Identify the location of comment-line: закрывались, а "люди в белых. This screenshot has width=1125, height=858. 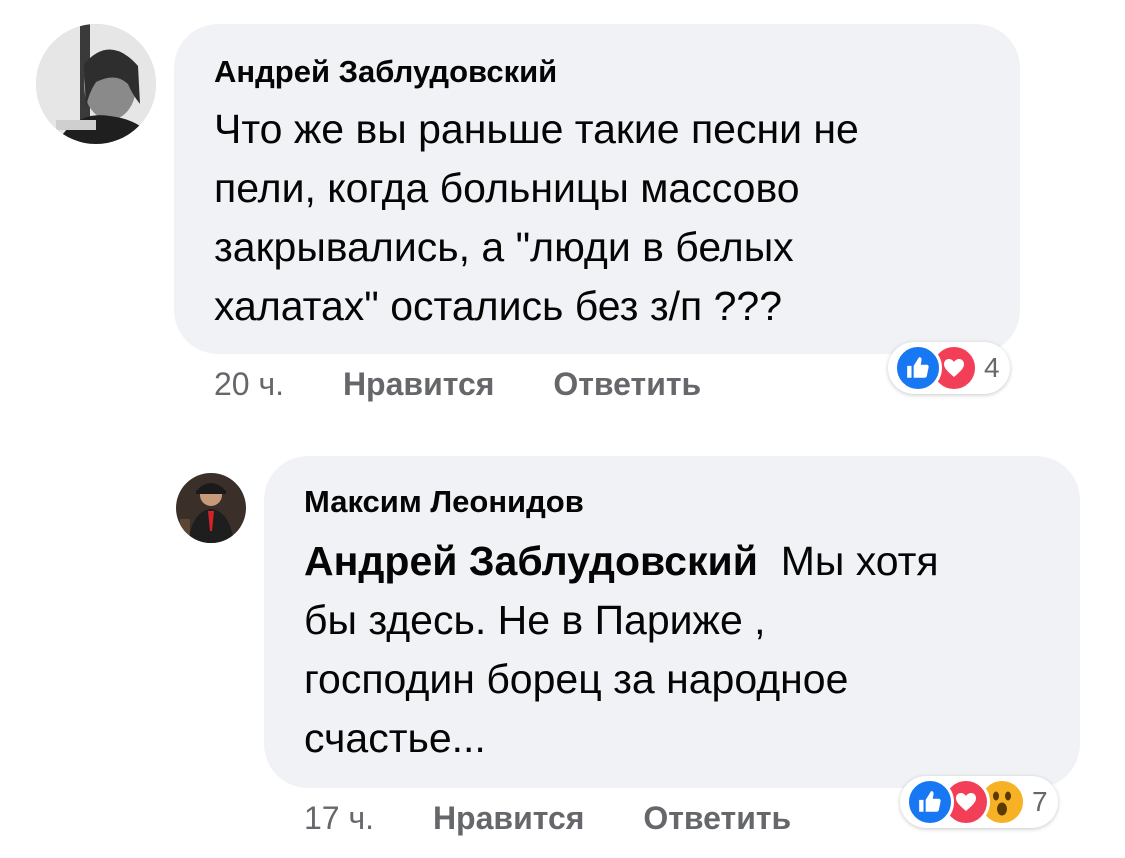
(504, 247).